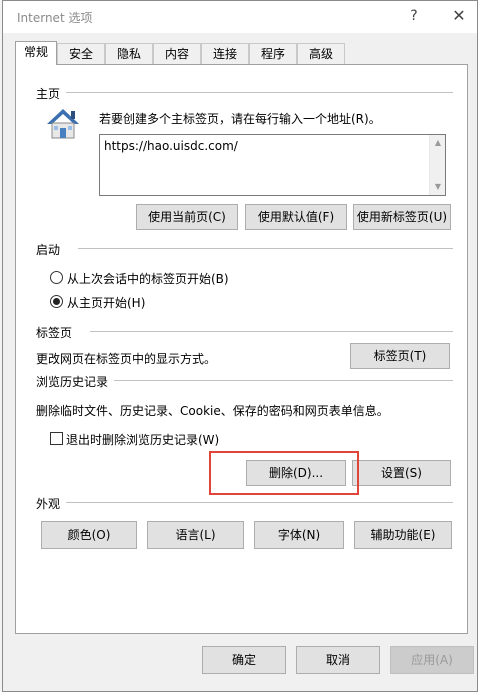  I want to click on fonts-button: 字体(N), so click(299, 535).